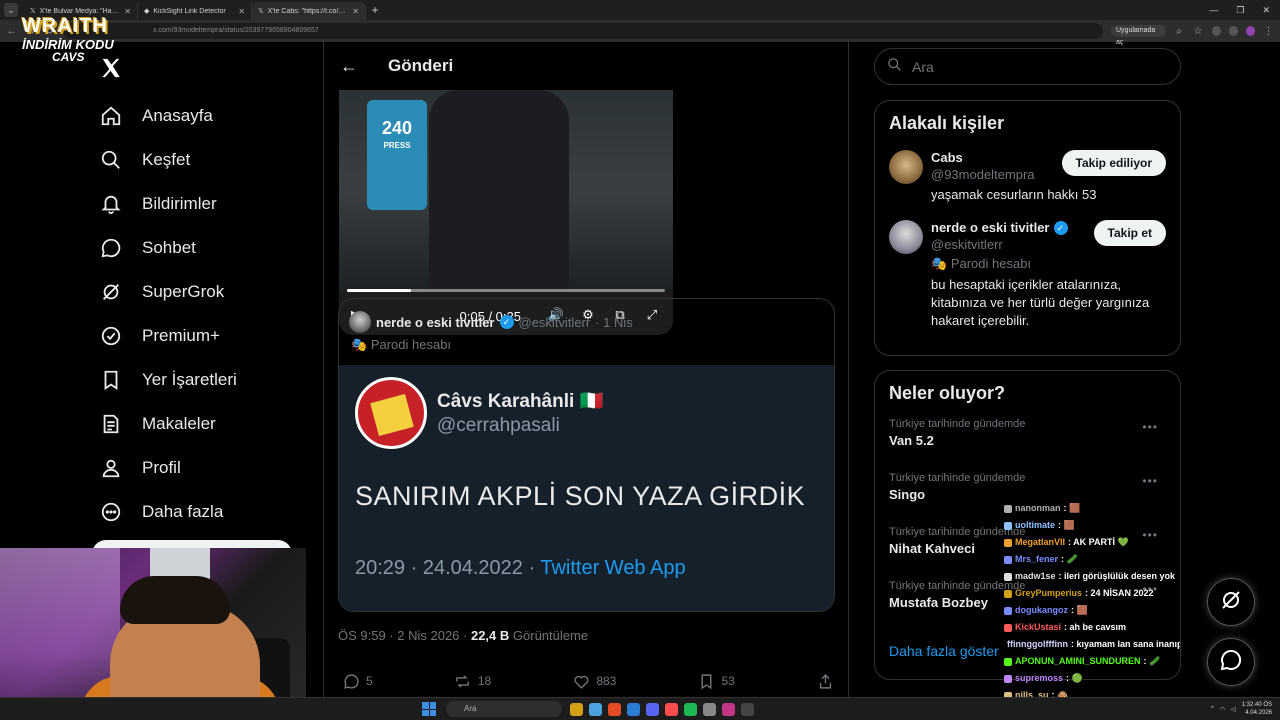 The width and height of the screenshot is (1280, 720). I want to click on minimize-icon: —, so click(1213, 10).